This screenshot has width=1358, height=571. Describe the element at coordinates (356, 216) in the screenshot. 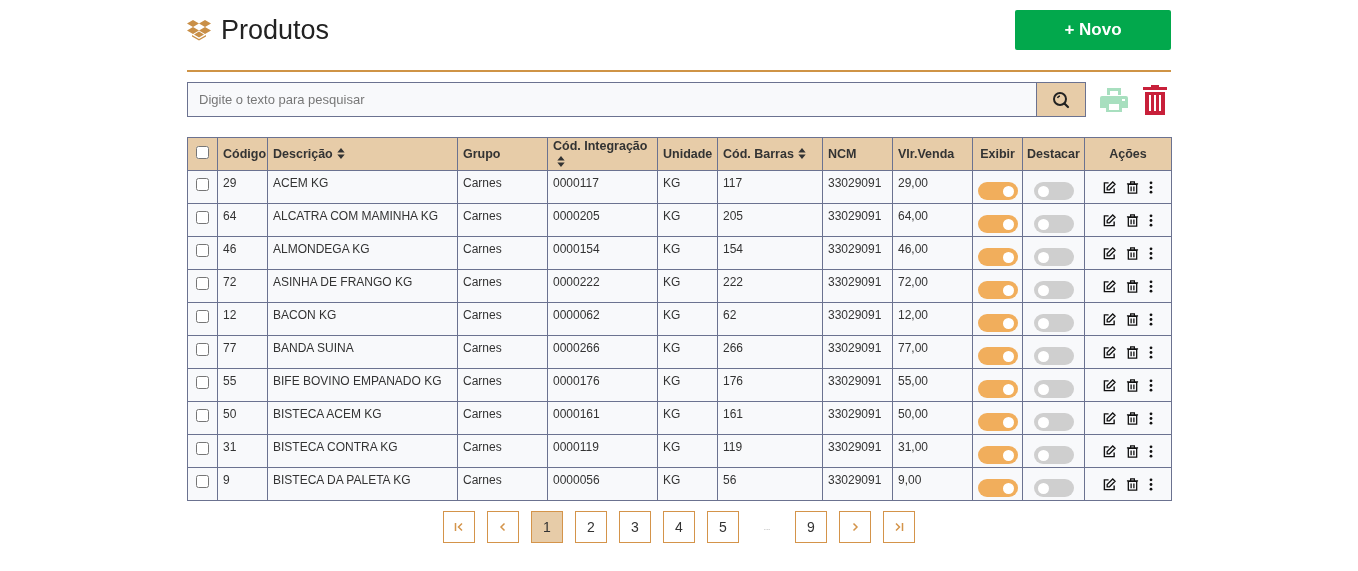

I see `table-cell: ALCATRA COM MAMINHA KG` at that location.